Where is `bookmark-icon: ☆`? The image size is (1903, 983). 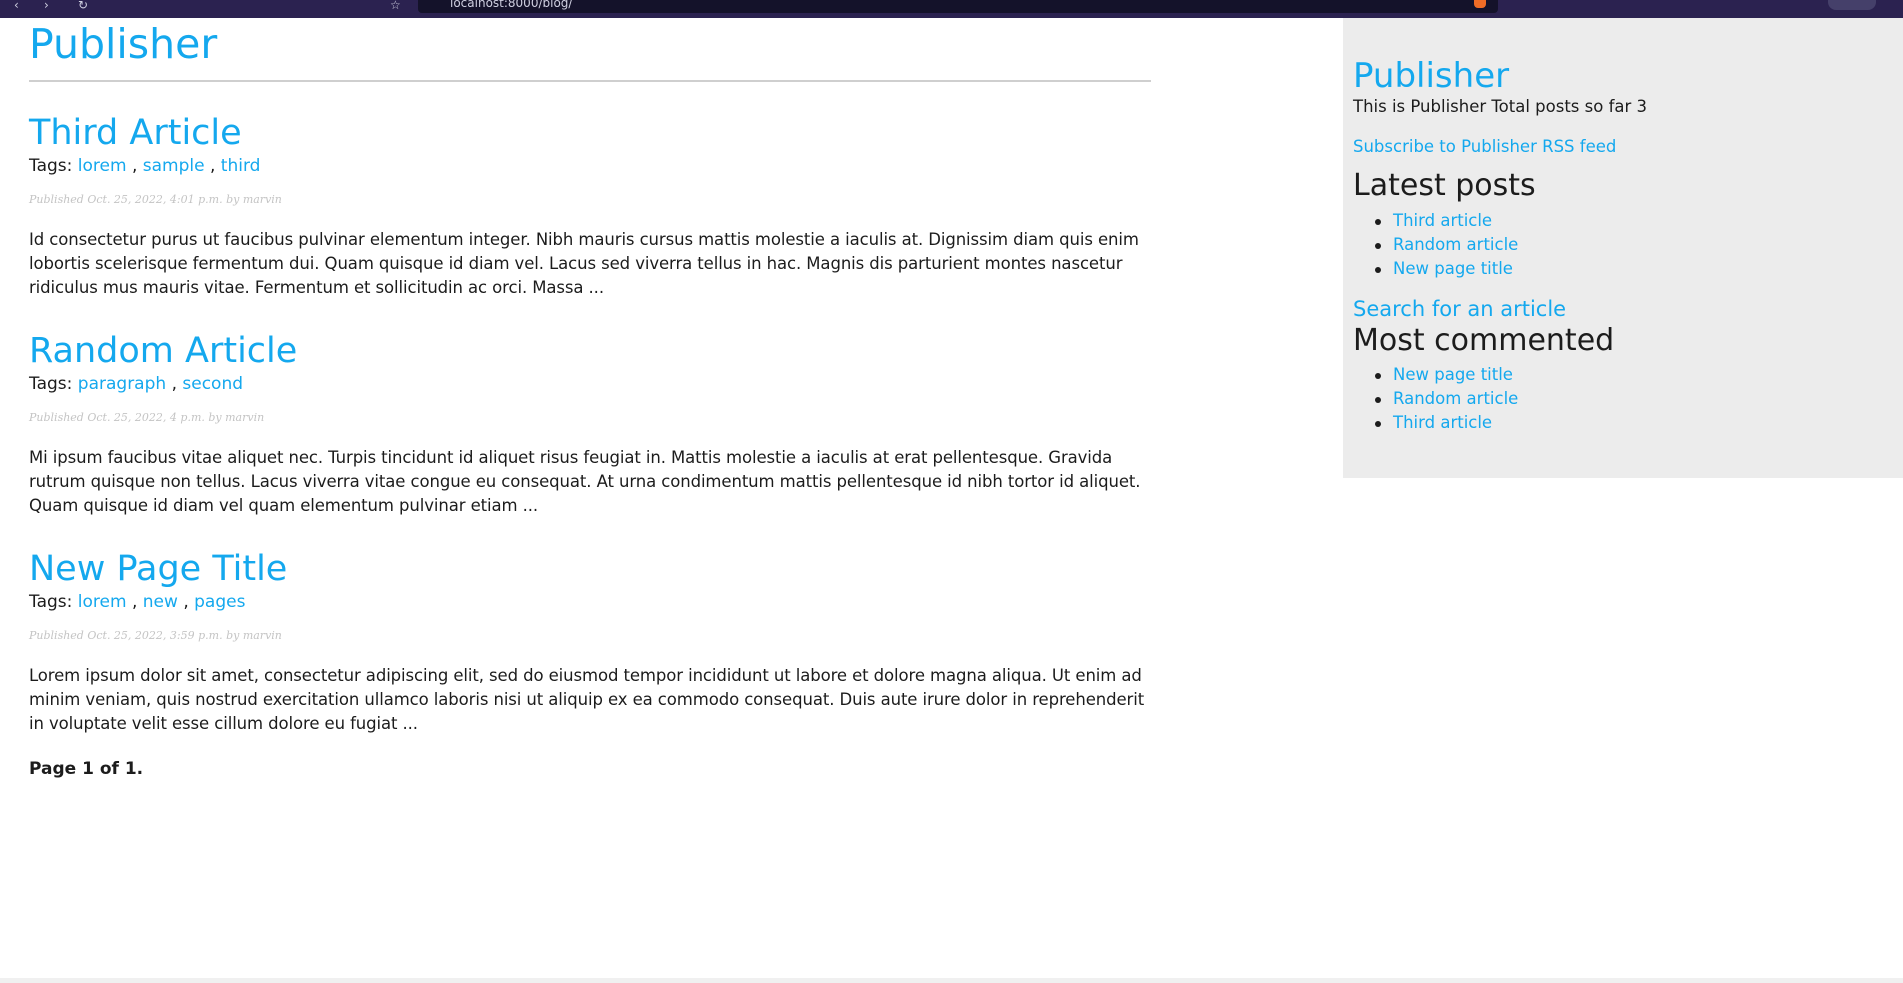 bookmark-icon: ☆ is located at coordinates (395, 6).